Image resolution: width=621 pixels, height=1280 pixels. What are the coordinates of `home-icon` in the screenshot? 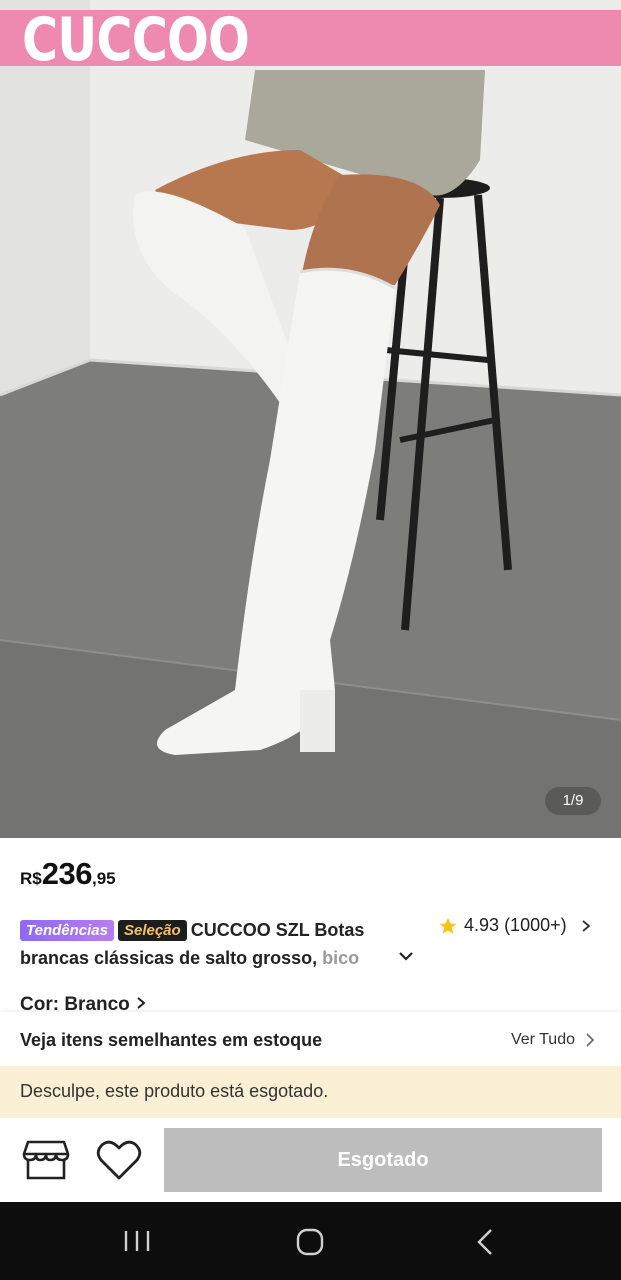 It's located at (310, 1242).